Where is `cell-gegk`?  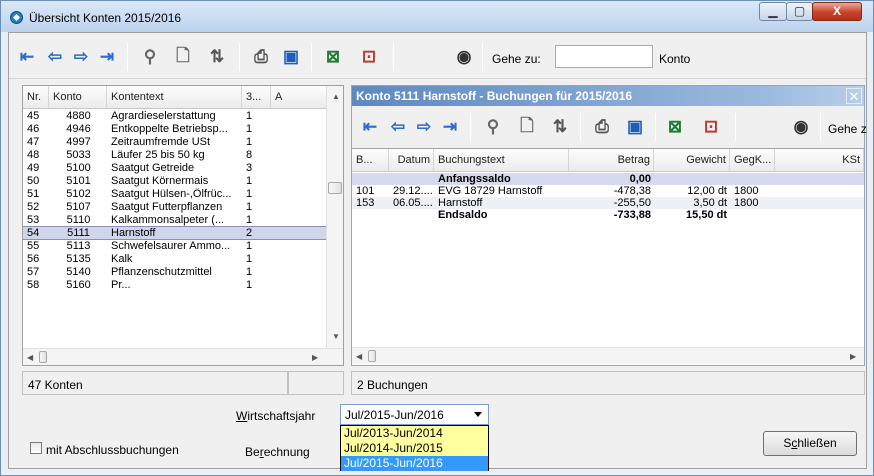 cell-gegk is located at coordinates (752, 179).